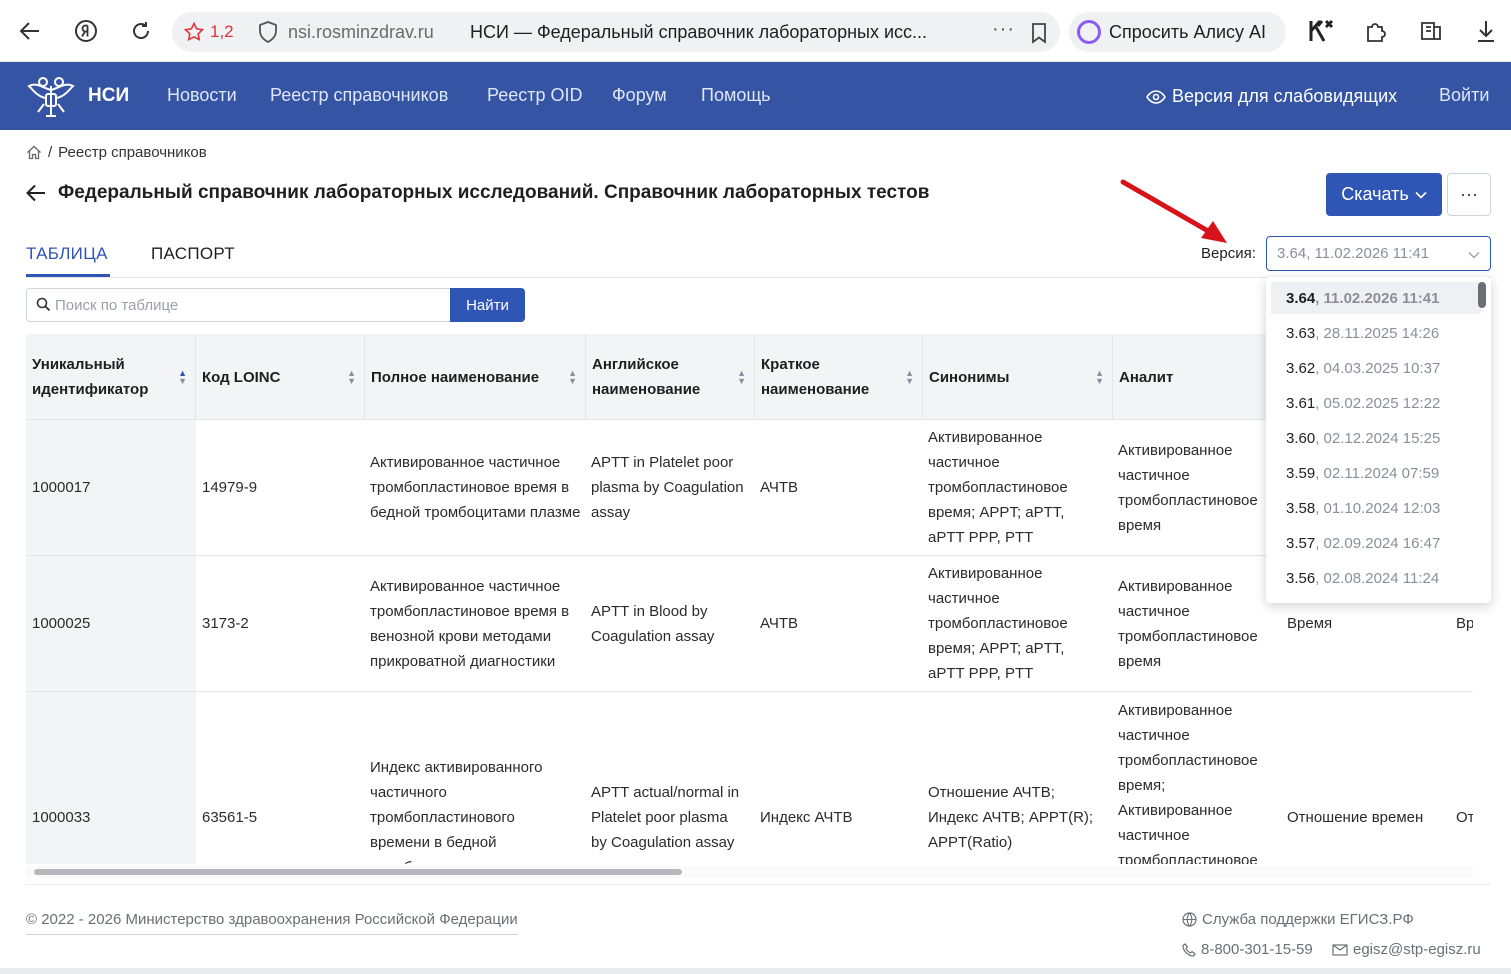 This screenshot has width=1511, height=974. Describe the element at coordinates (1464, 817) in the screenshot. I see `cell-property-cut: От` at that location.